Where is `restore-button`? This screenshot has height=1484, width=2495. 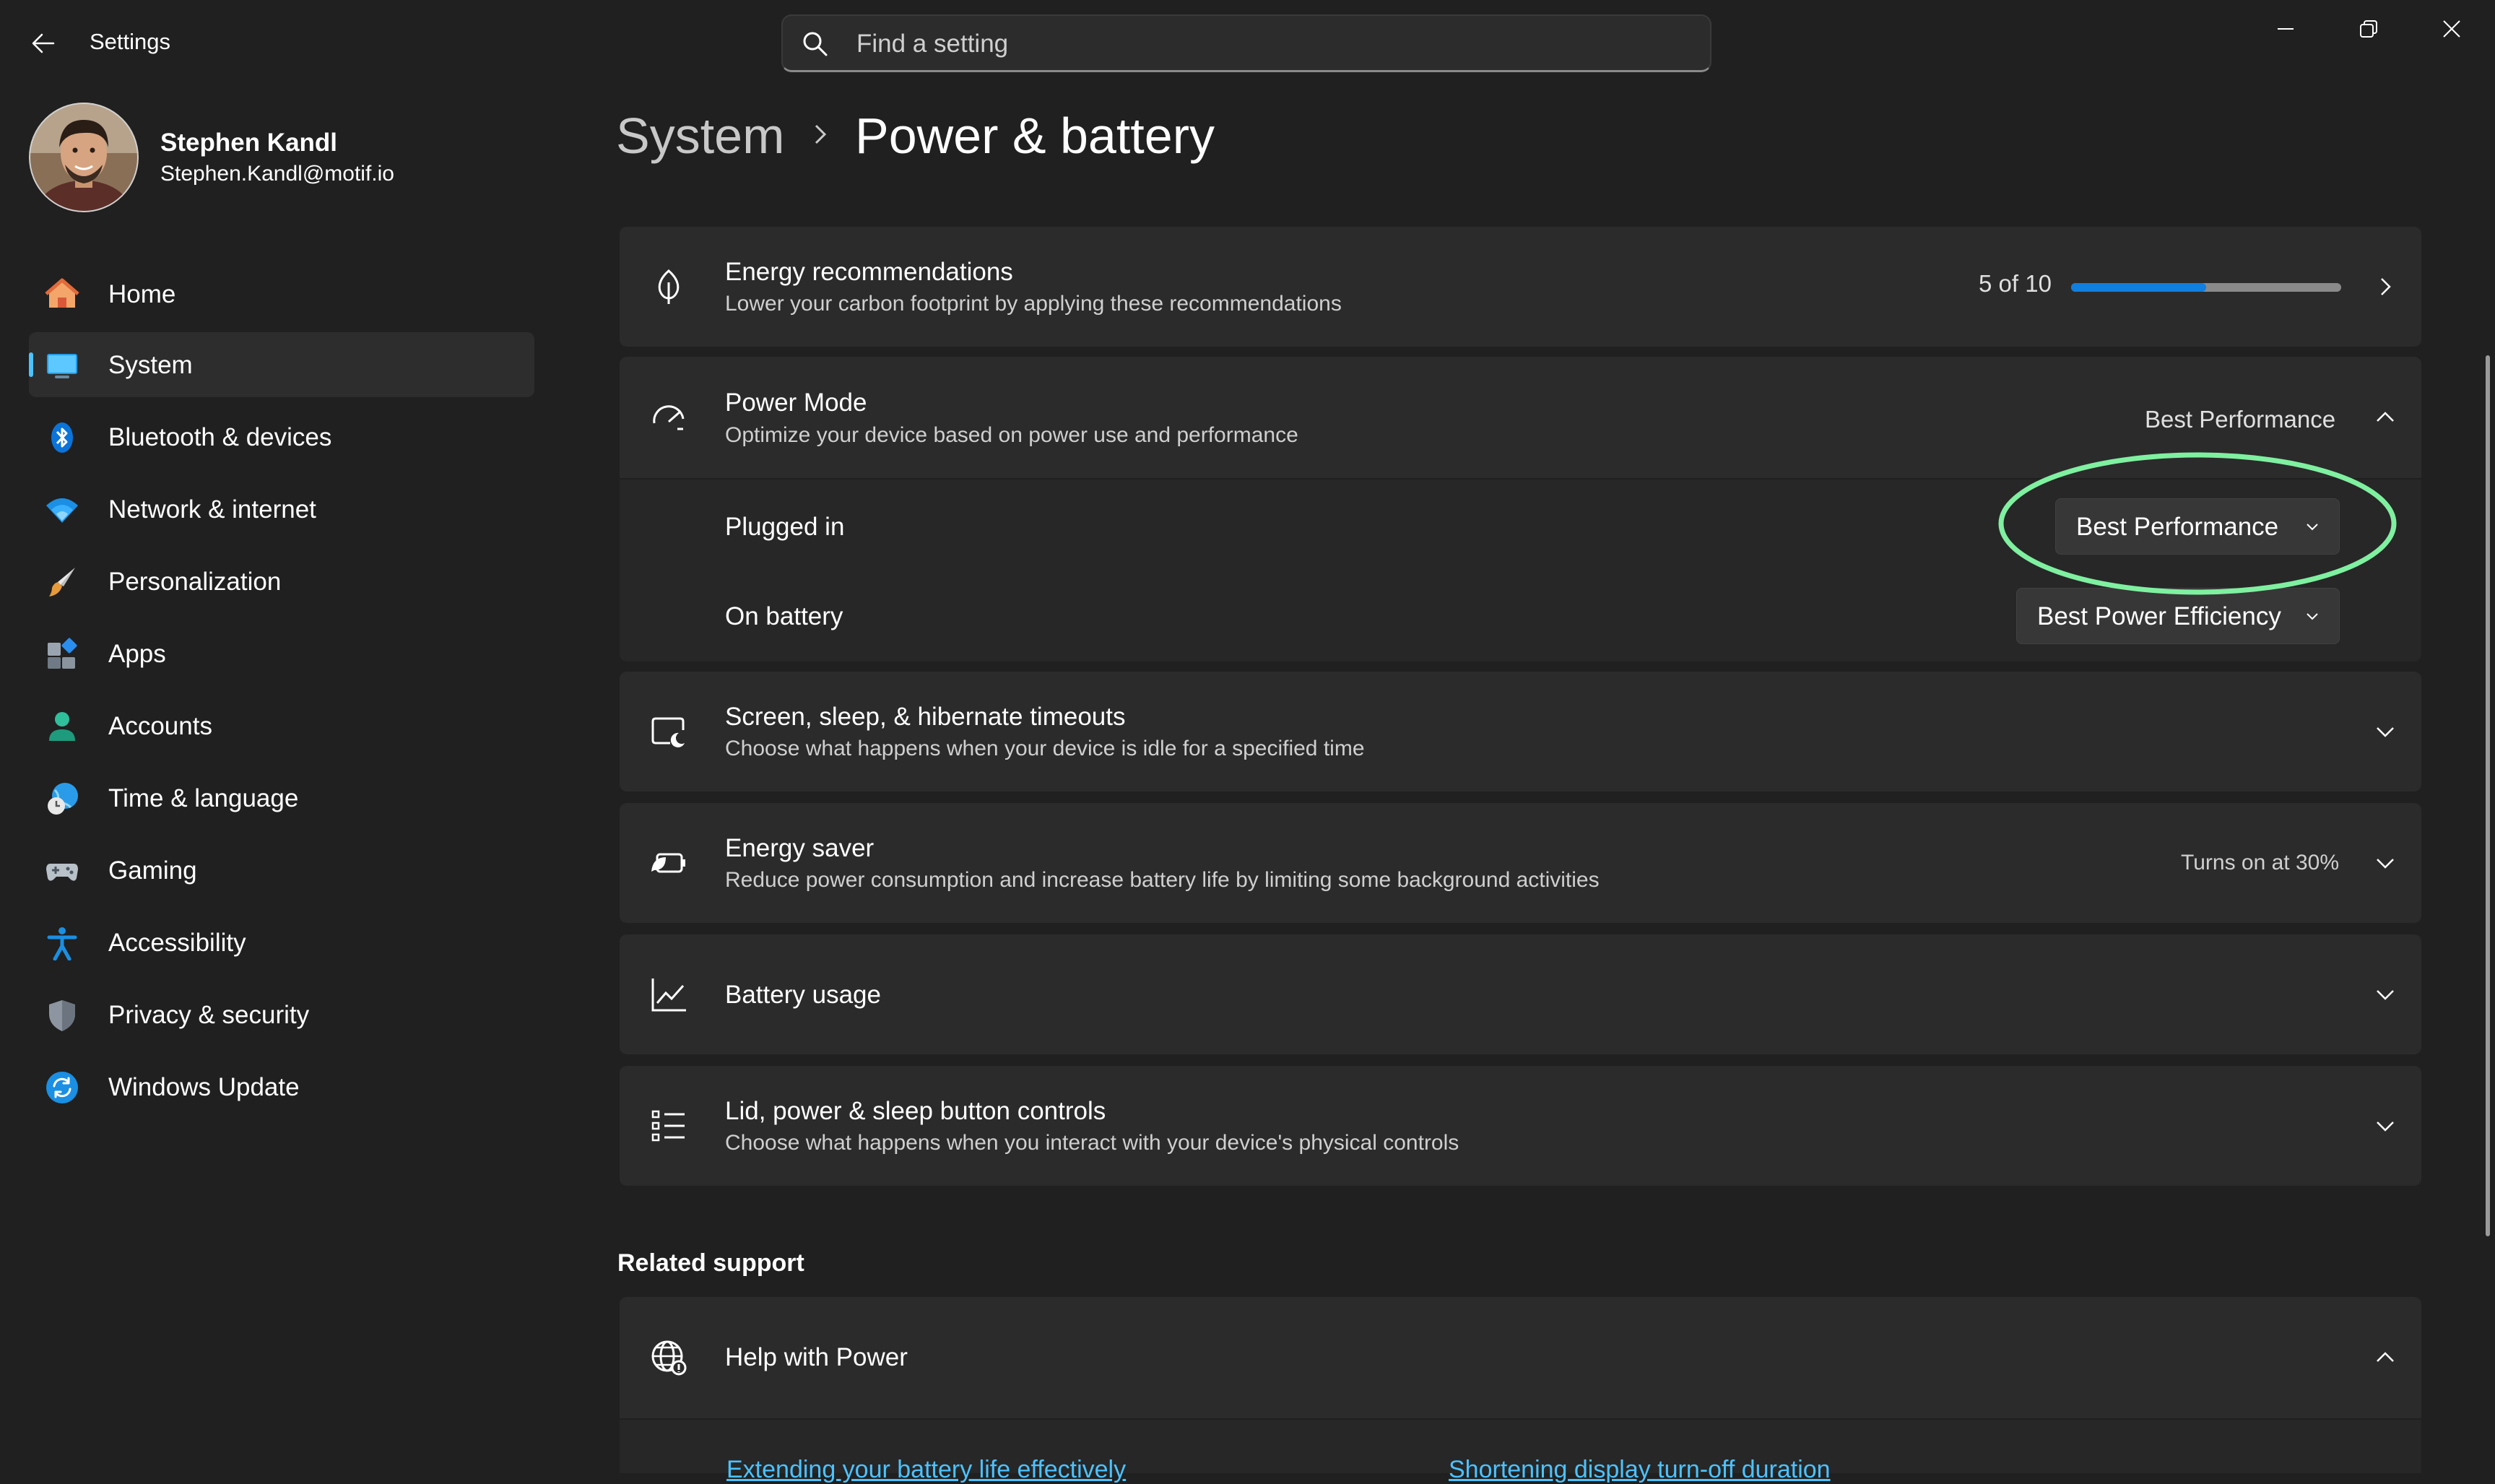 restore-button is located at coordinates (2368, 29).